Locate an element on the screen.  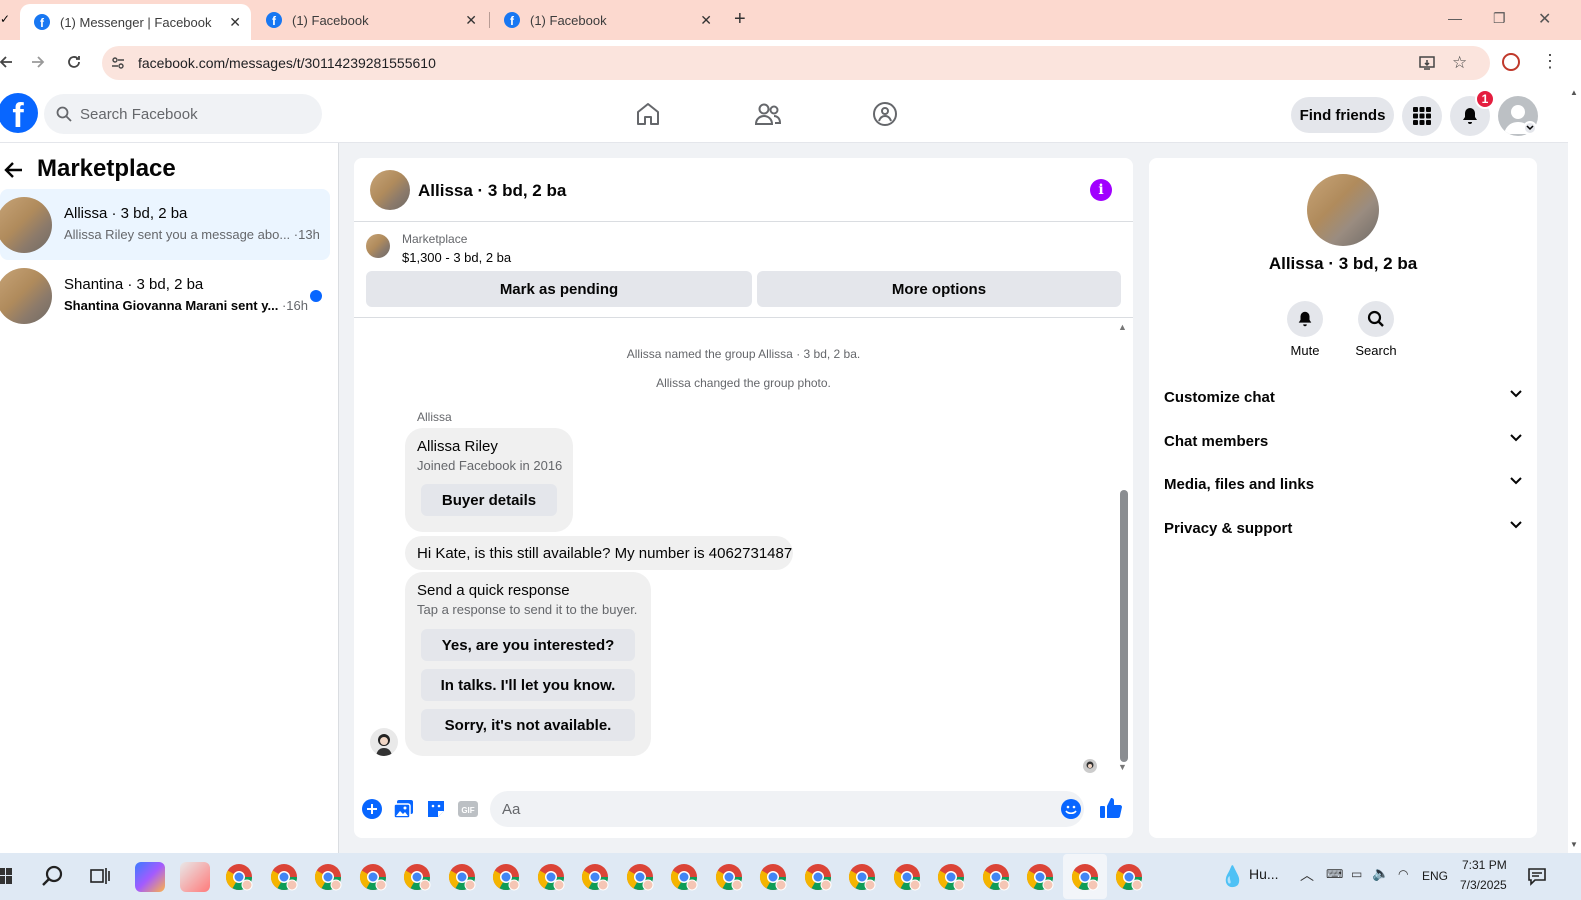
site-settings-icon is located at coordinates (118, 63).